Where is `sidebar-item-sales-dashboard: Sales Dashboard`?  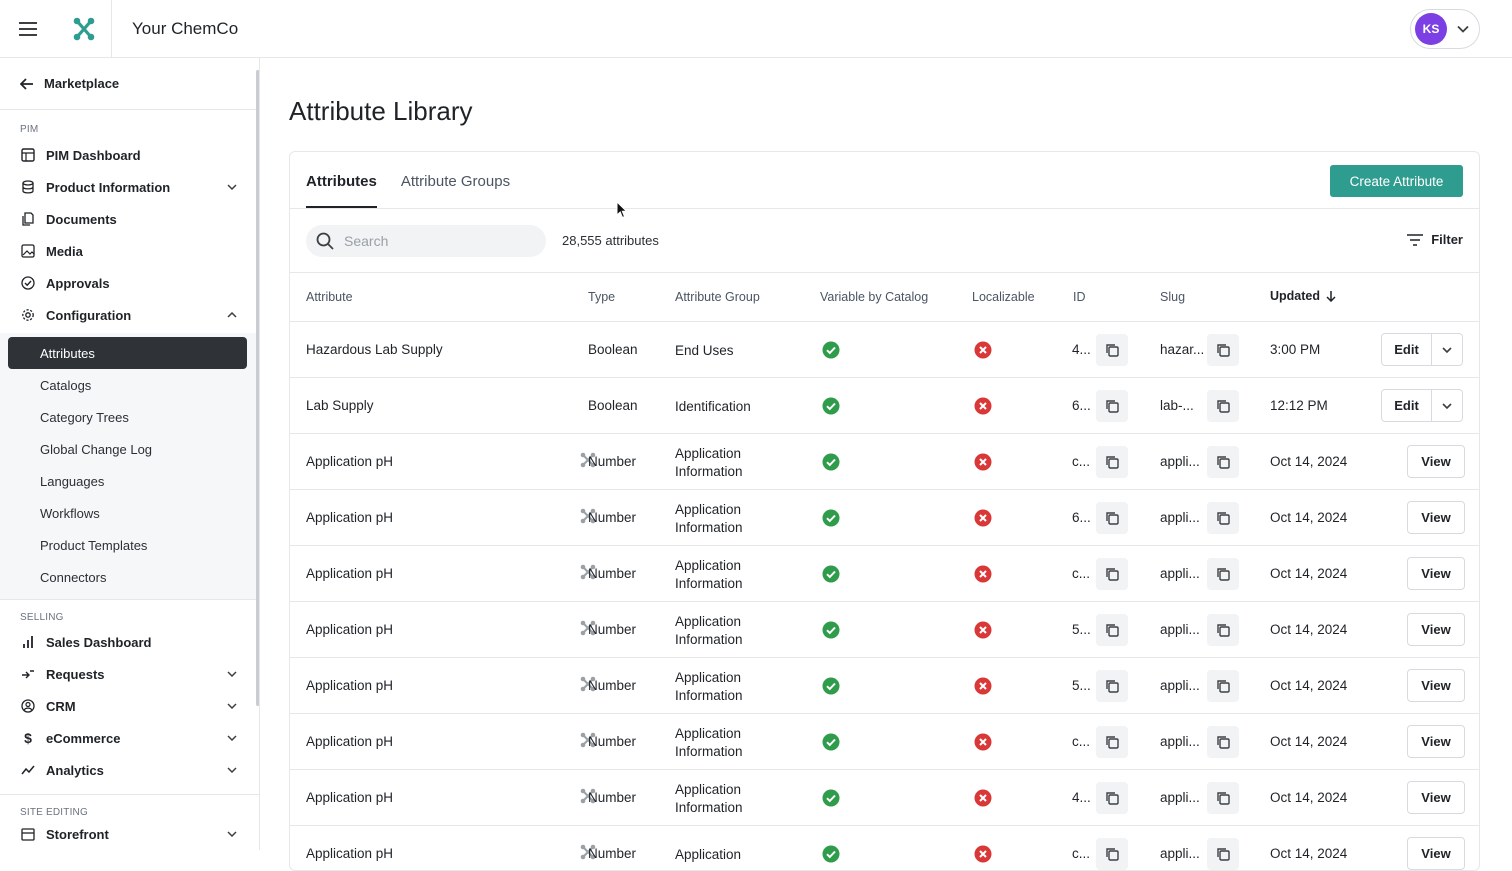
sidebar-item-sales-dashboard: Sales Dashboard is located at coordinates (129, 642).